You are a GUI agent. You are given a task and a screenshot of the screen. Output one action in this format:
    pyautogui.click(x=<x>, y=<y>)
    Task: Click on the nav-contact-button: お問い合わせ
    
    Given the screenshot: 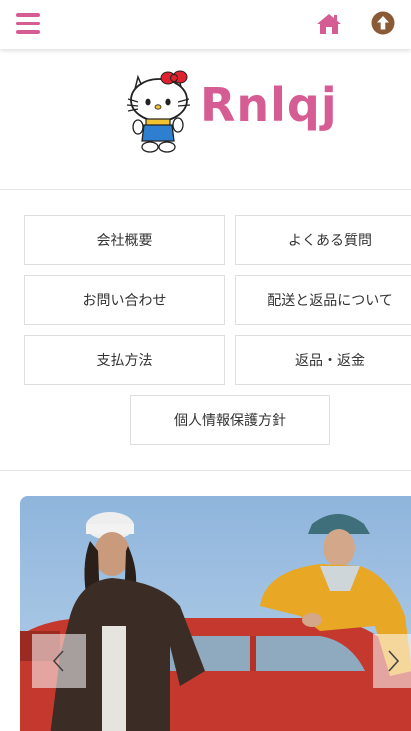 What is the action you would take?
    pyautogui.click(x=124, y=300)
    